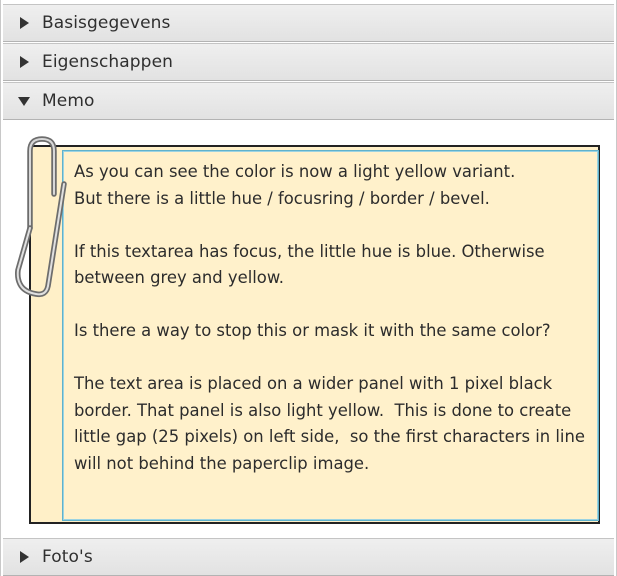 The image size is (617, 576). What do you see at coordinates (222, 463) in the screenshot?
I see `memo-line: will not behind the paperclip image.` at bounding box center [222, 463].